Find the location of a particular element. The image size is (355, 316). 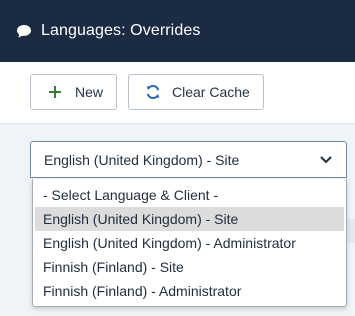

option-english-uk-administrator: English (United Kingdom) - Administrator is located at coordinates (189, 243).